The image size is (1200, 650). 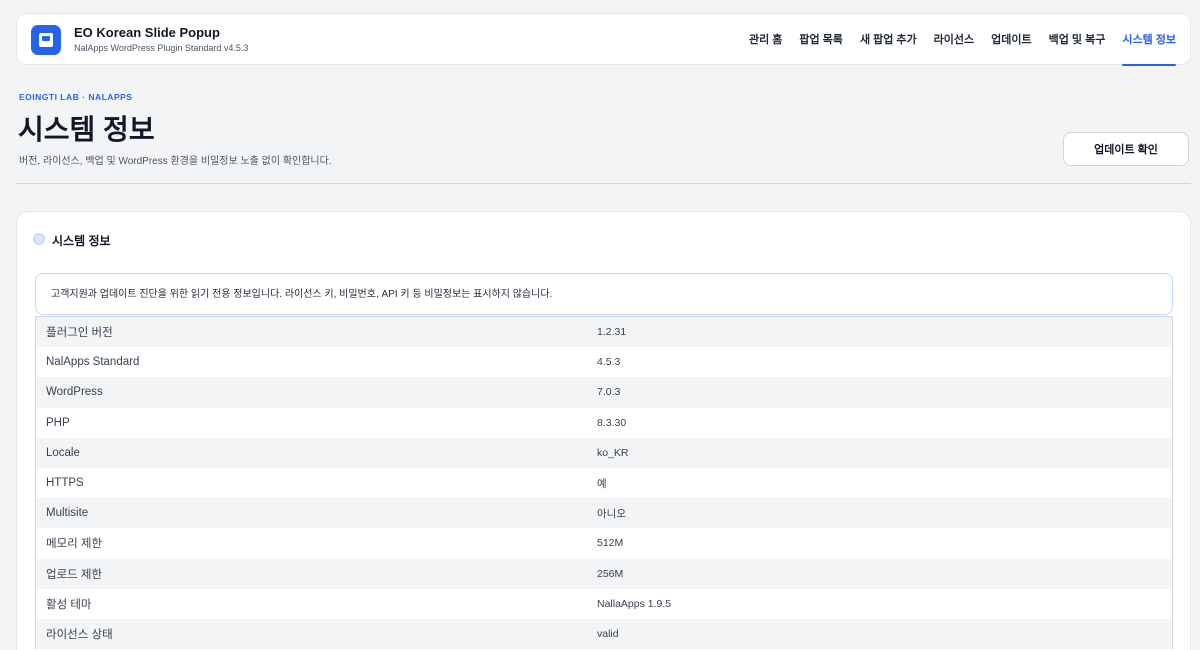 What do you see at coordinates (79, 634) in the screenshot?
I see `row-key: 라이선스 상태` at bounding box center [79, 634].